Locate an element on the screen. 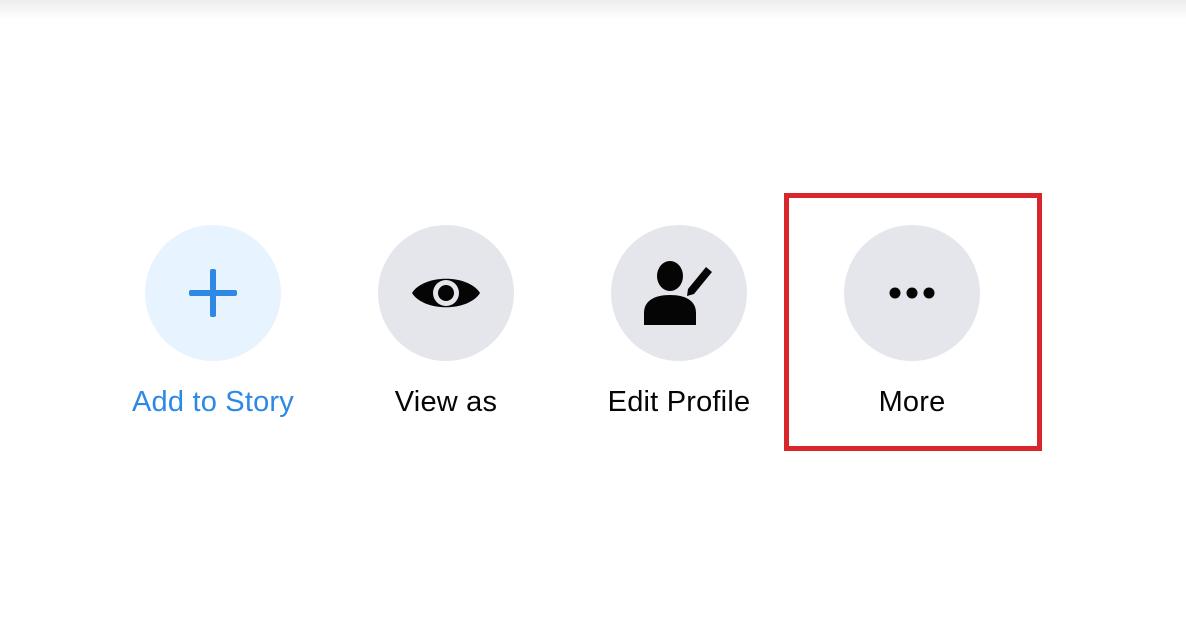 This screenshot has width=1186, height=622. view-as-circle is located at coordinates (446, 293).